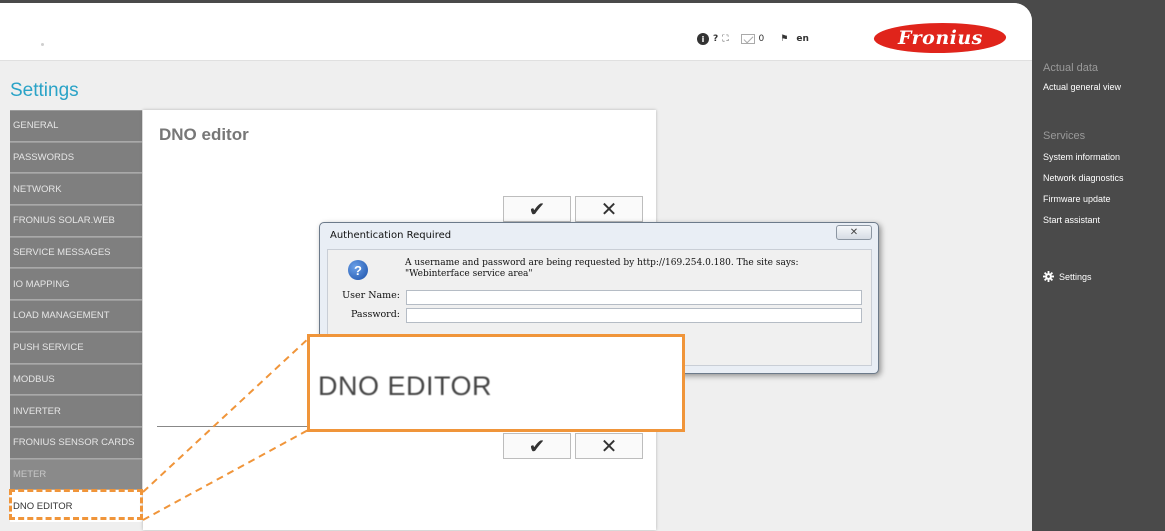  What do you see at coordinates (76, 504) in the screenshot?
I see `highlight-box` at bounding box center [76, 504].